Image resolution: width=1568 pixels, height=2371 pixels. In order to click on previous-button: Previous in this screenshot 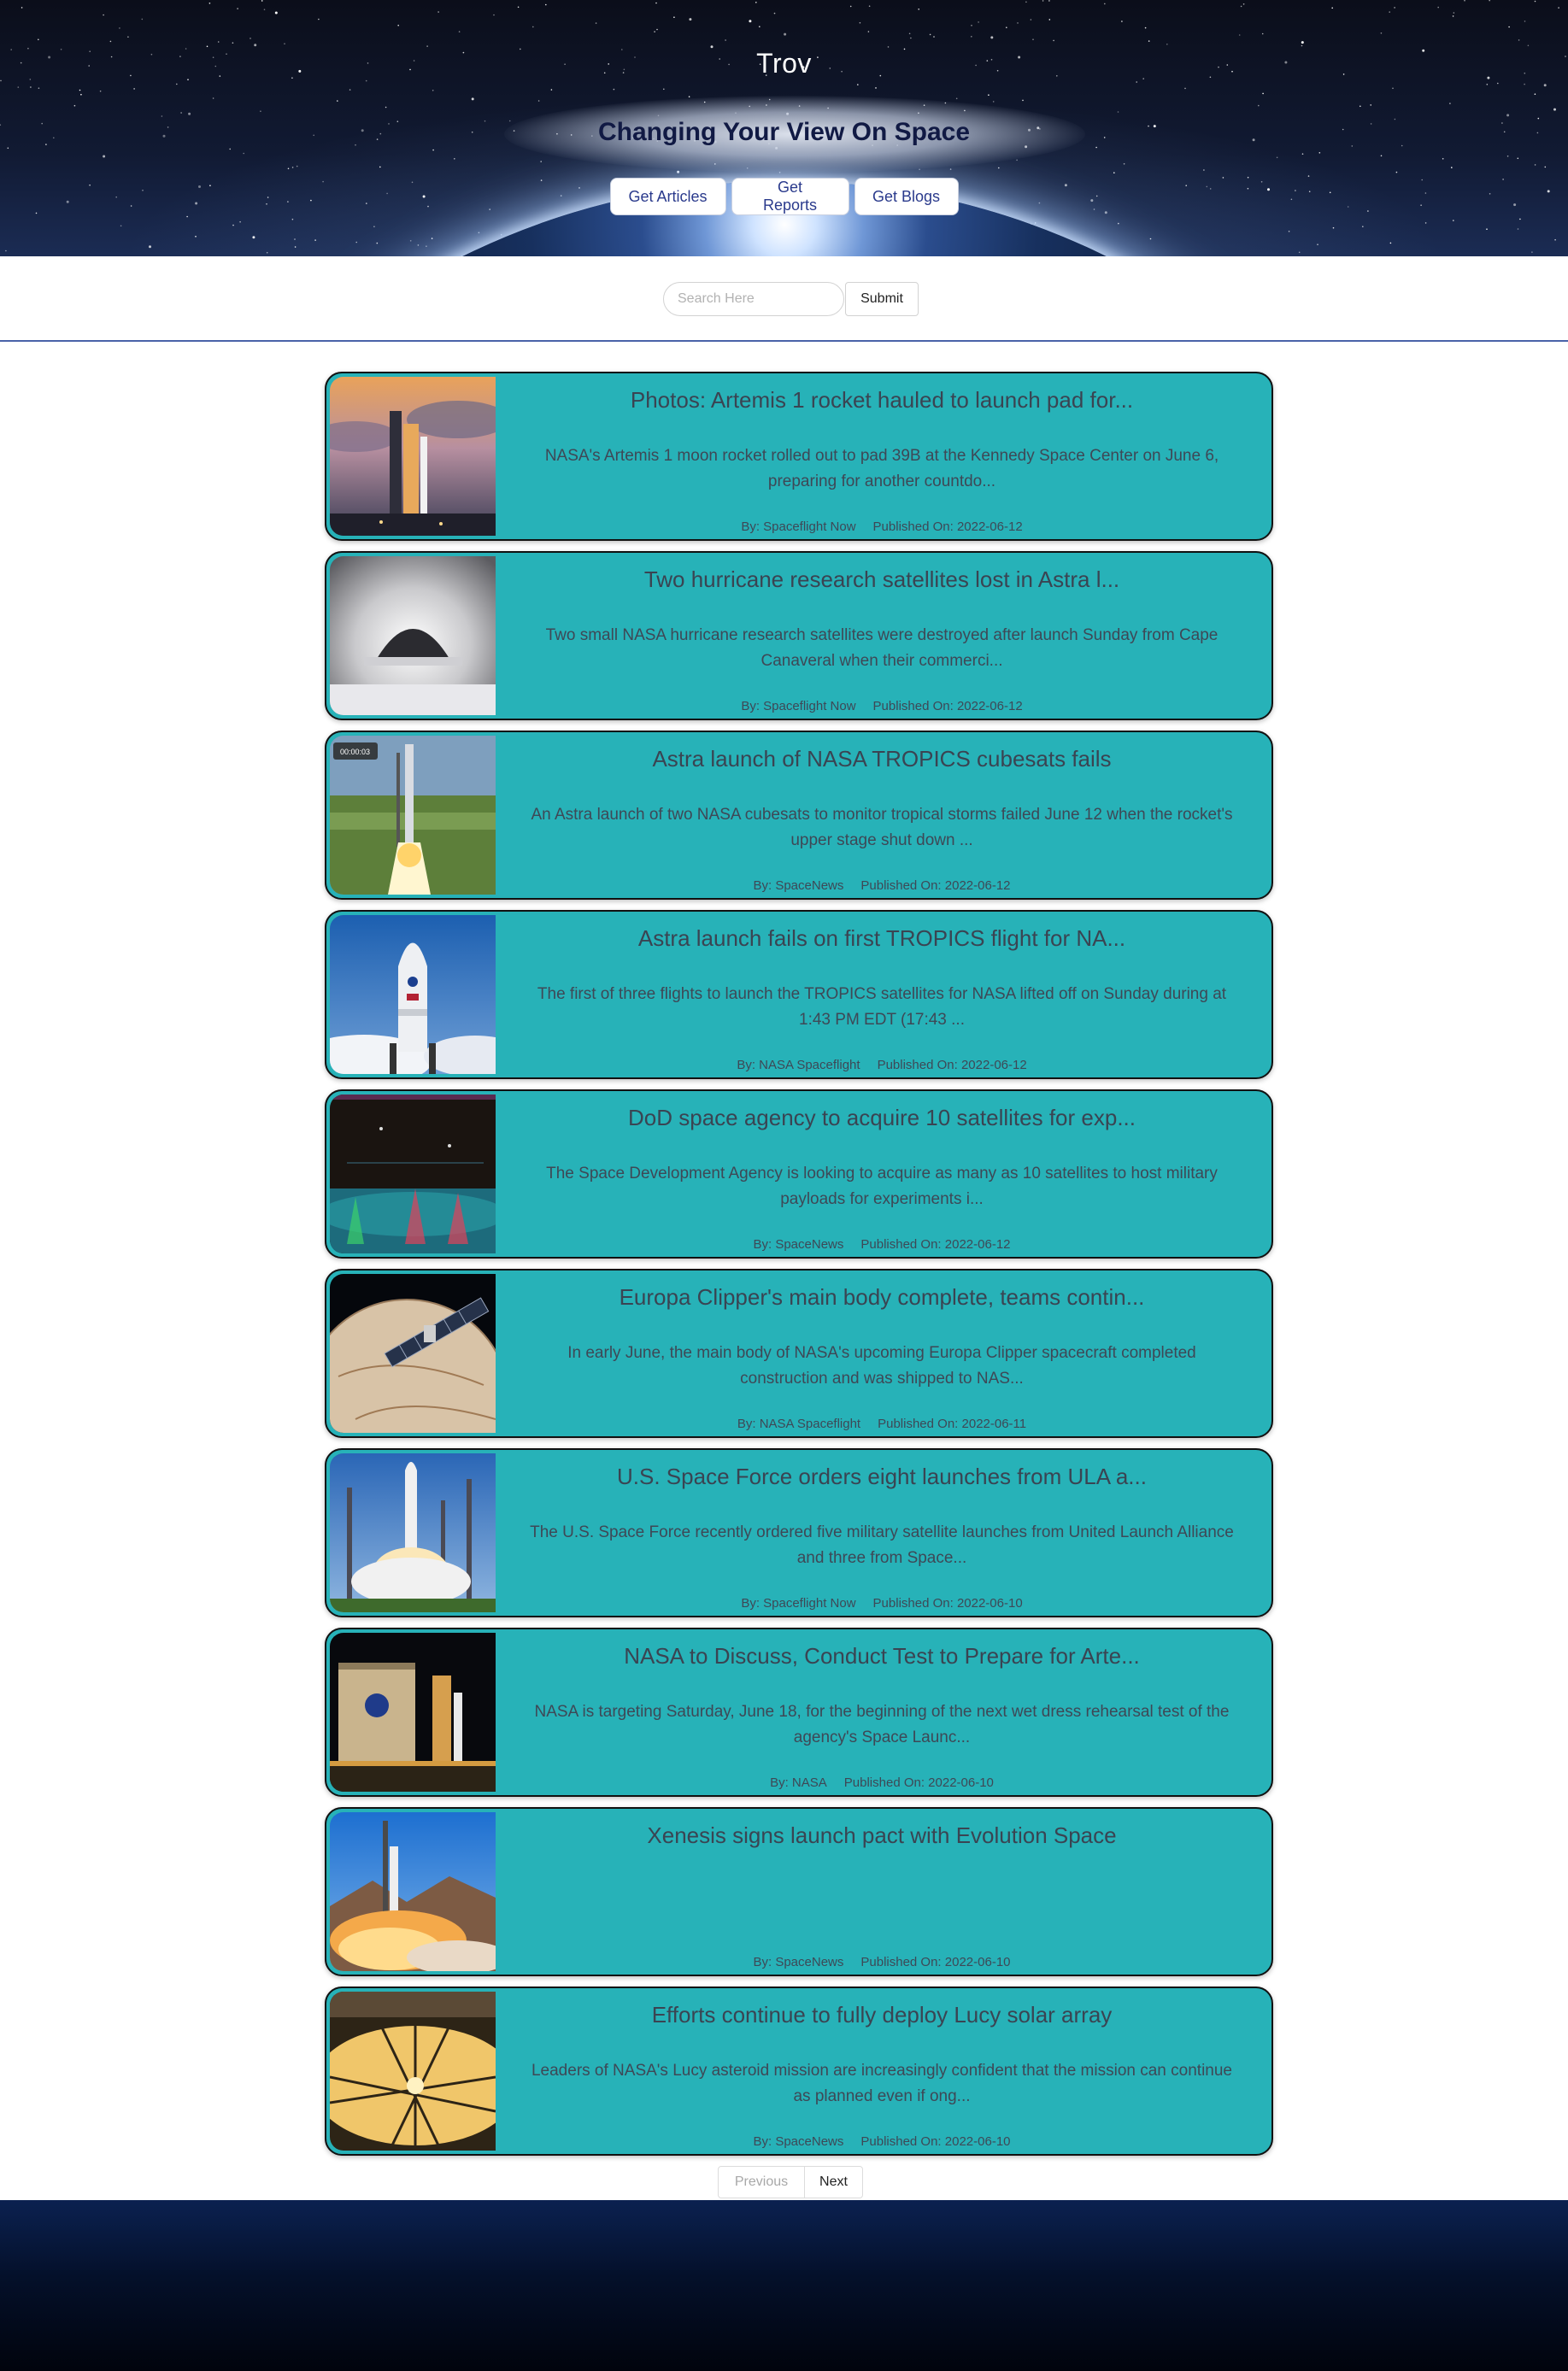, I will do `click(761, 2182)`.